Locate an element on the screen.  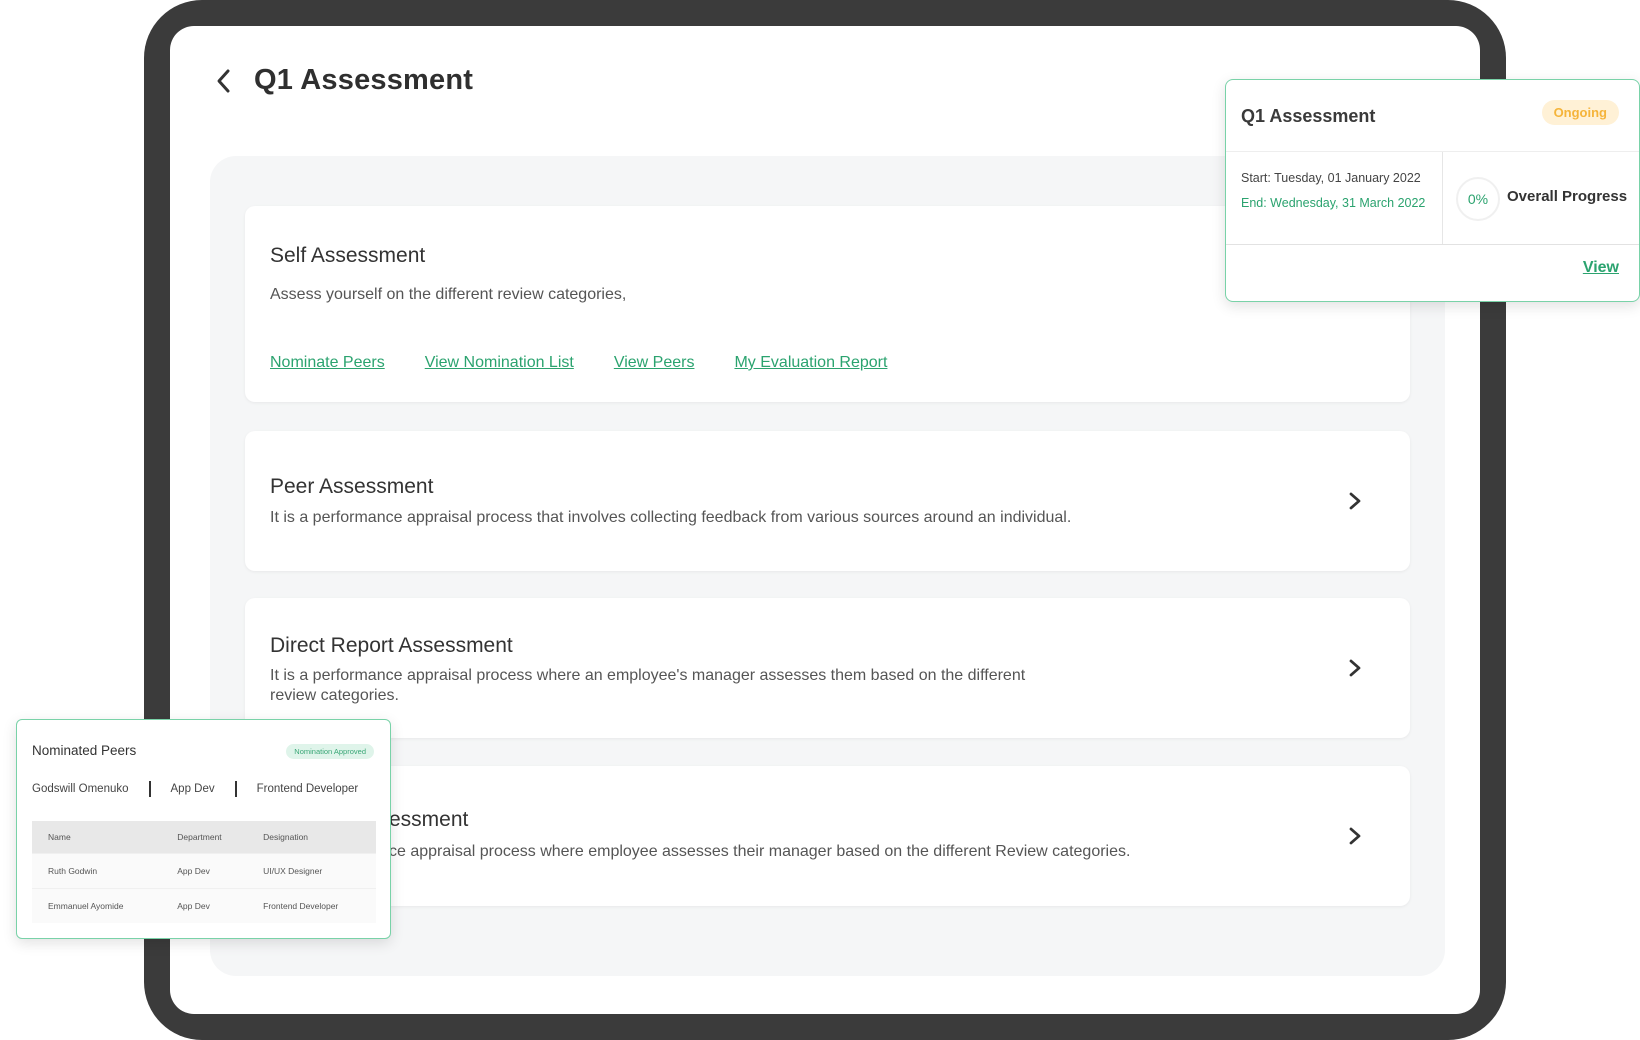
card-title: essment is located at coordinates (429, 819).